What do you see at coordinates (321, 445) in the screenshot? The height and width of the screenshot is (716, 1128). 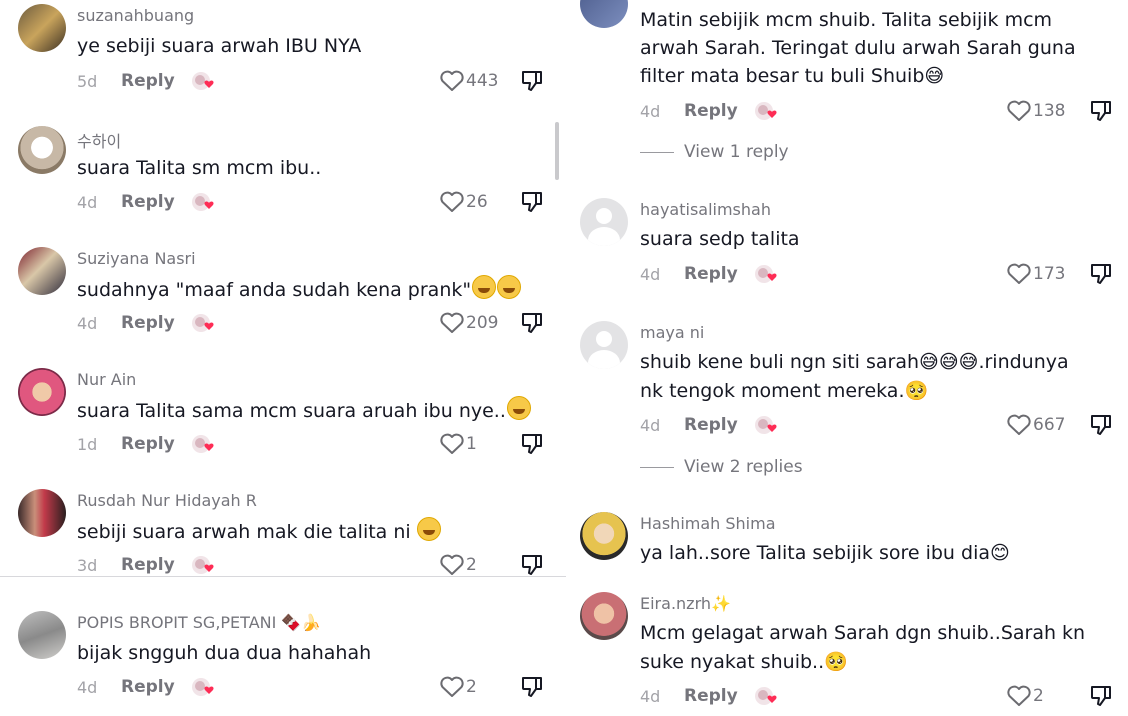 I see `comment-meta: 1d Reply 1` at bounding box center [321, 445].